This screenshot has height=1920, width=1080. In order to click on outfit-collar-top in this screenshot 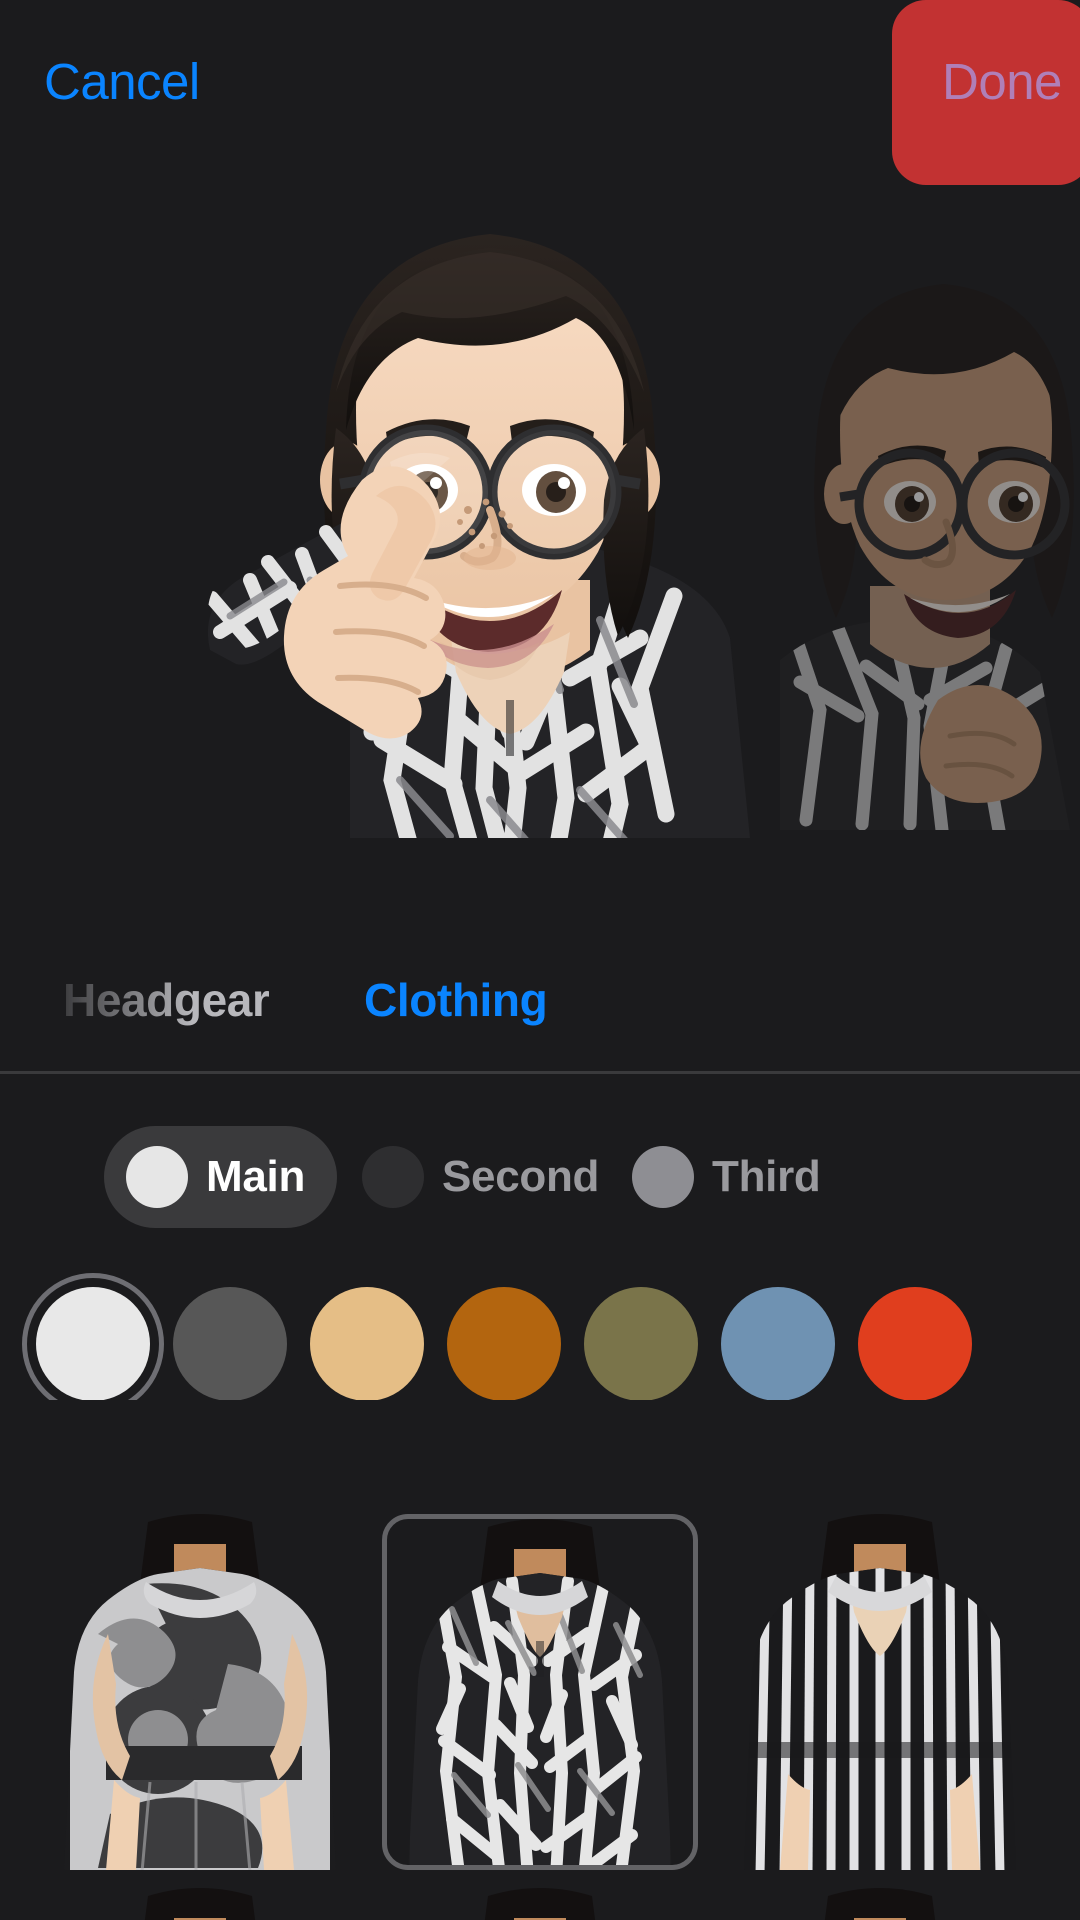, I will do `click(200, 1904)`.